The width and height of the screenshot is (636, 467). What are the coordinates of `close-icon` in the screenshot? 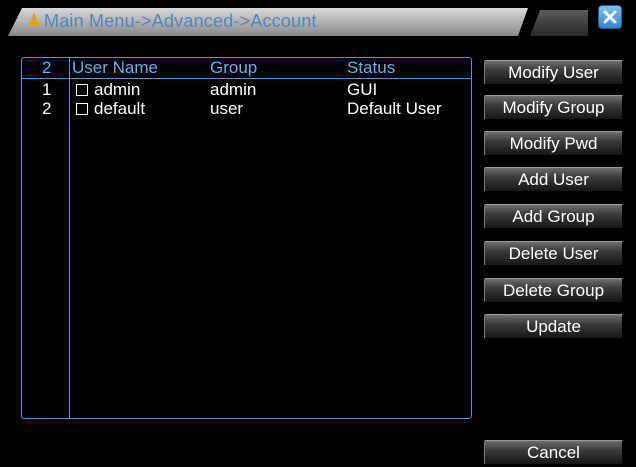 It's located at (610, 17).